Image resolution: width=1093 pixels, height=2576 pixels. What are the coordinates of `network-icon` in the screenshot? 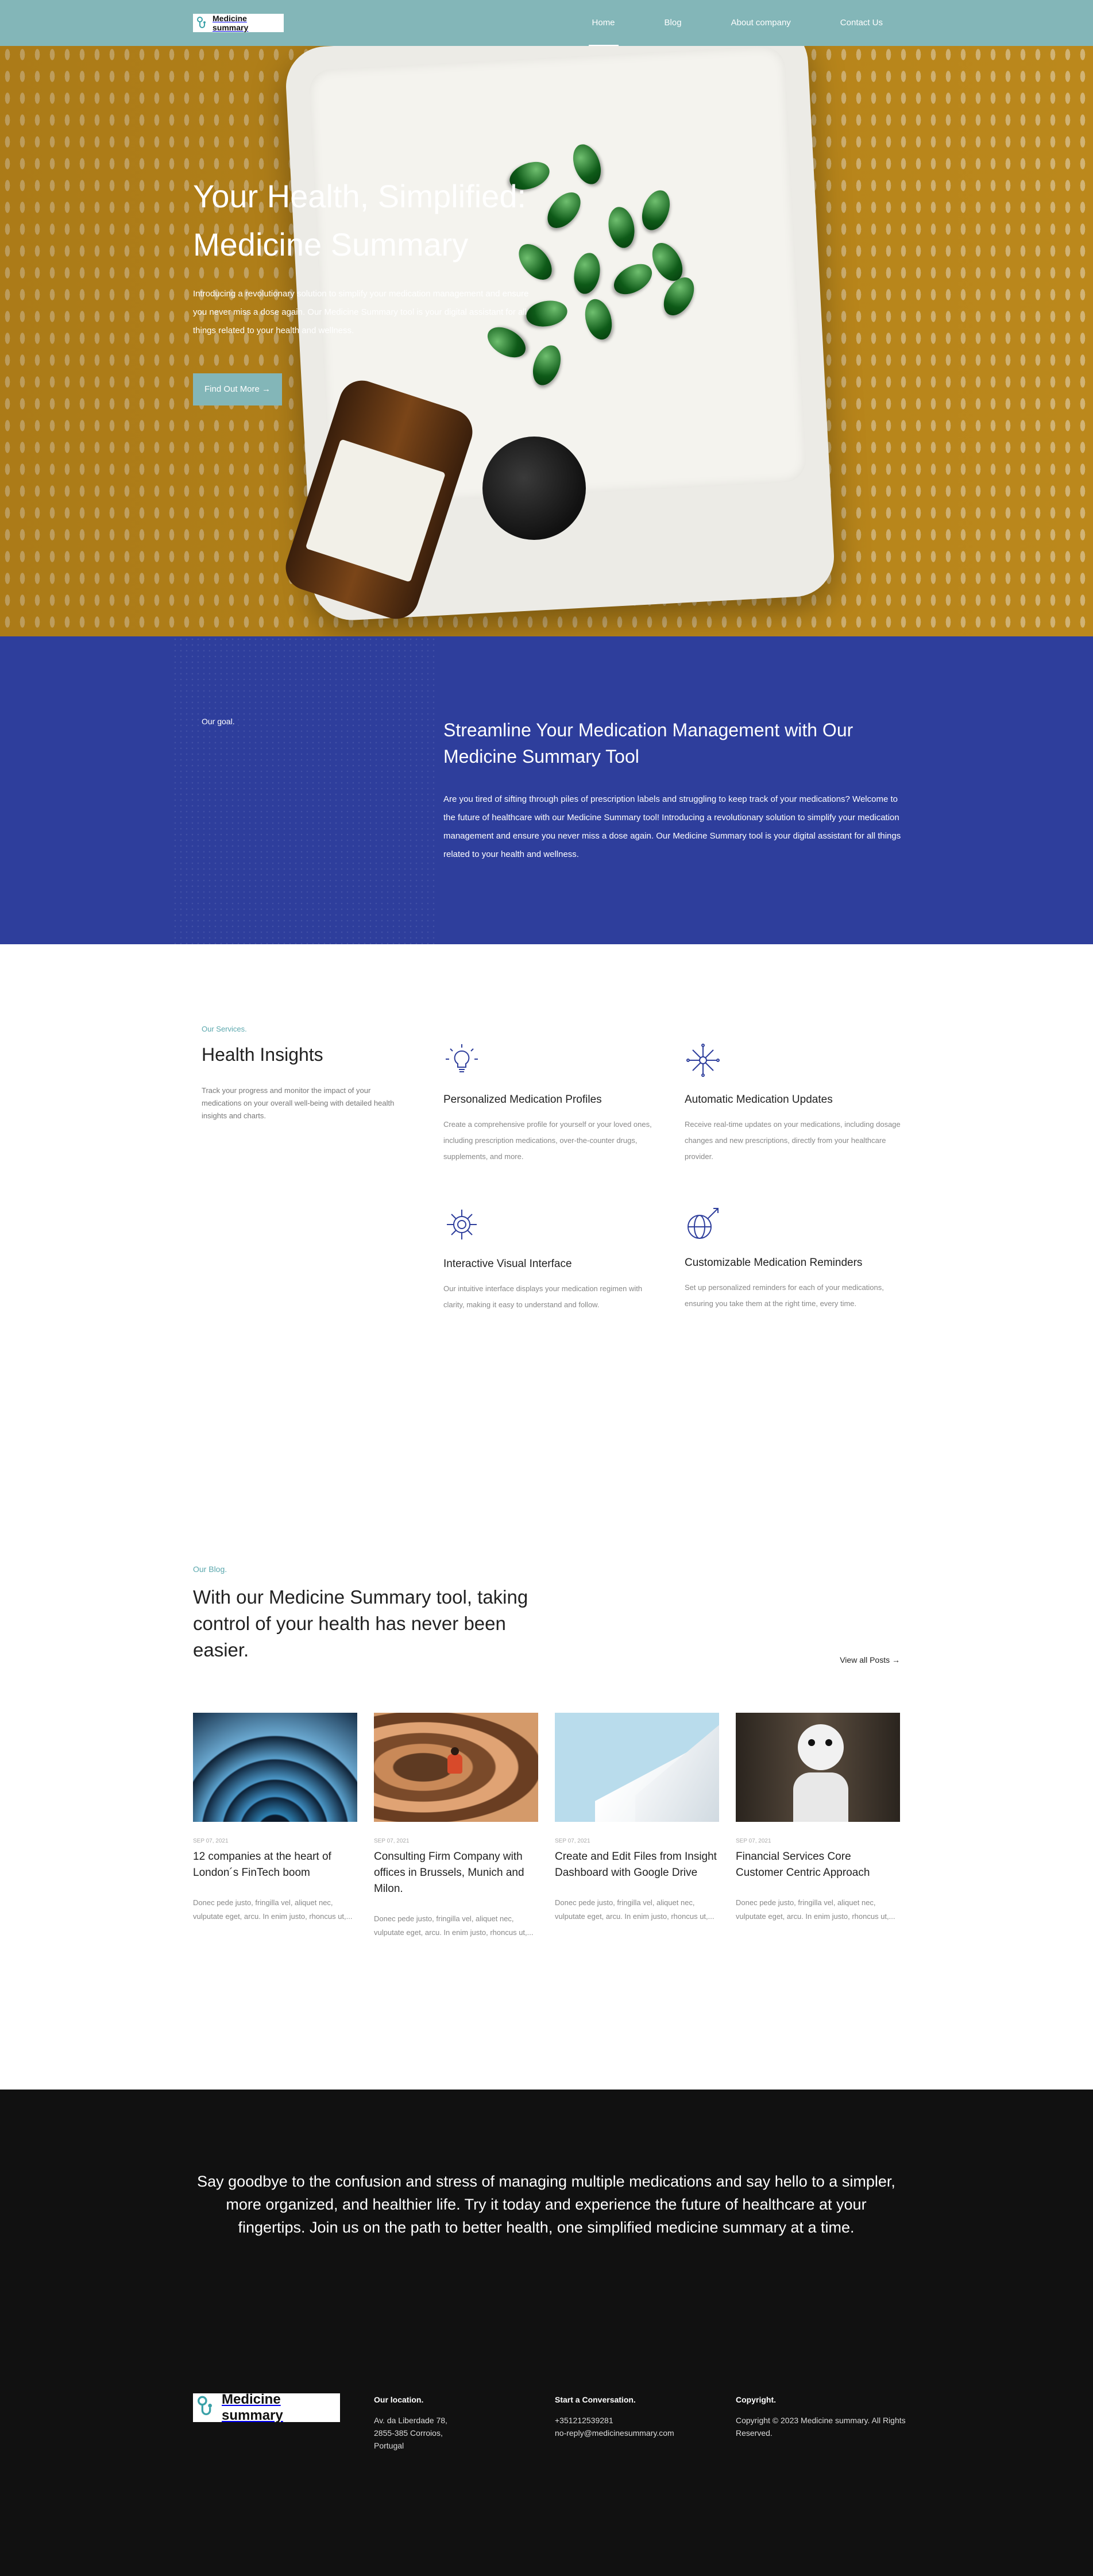 It's located at (703, 1060).